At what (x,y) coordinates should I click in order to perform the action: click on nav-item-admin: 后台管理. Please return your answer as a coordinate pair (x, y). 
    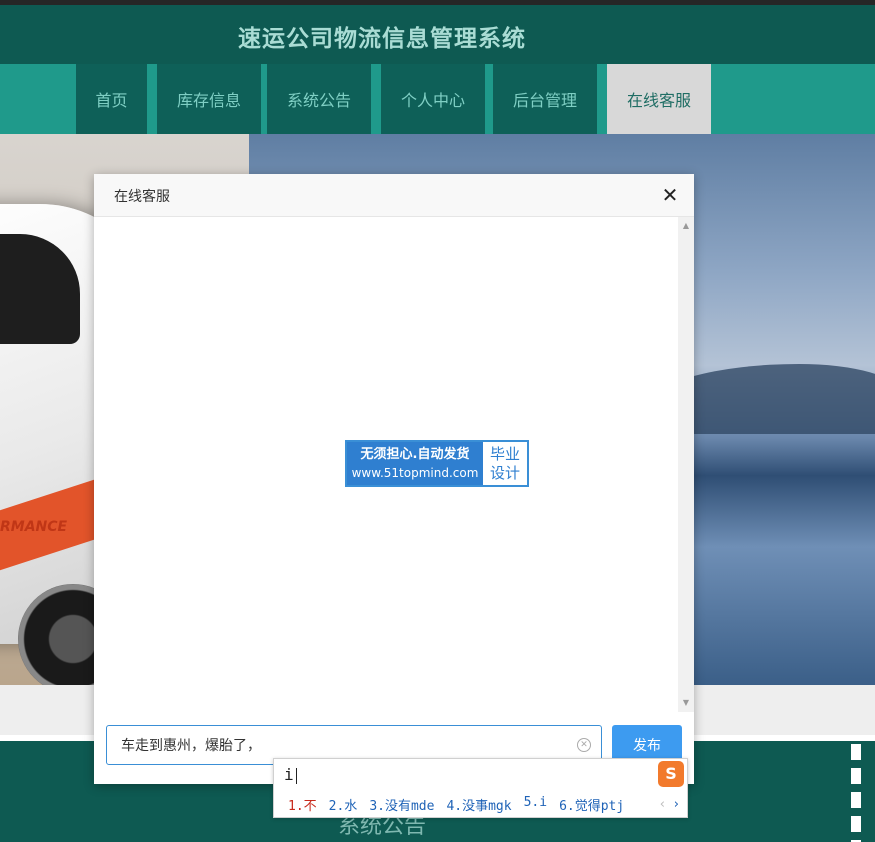
    Looking at the image, I should click on (545, 99).